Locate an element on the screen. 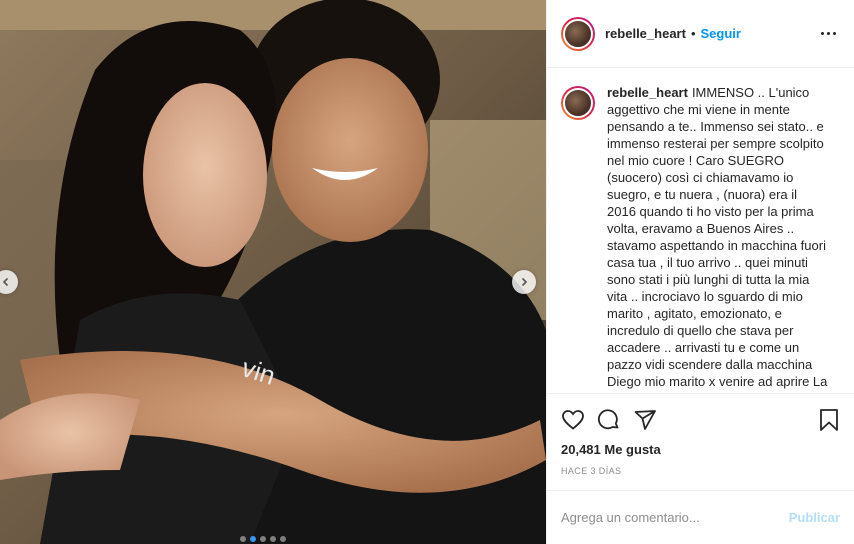 This screenshot has height=544, width=854. avatar is located at coordinates (578, 33).